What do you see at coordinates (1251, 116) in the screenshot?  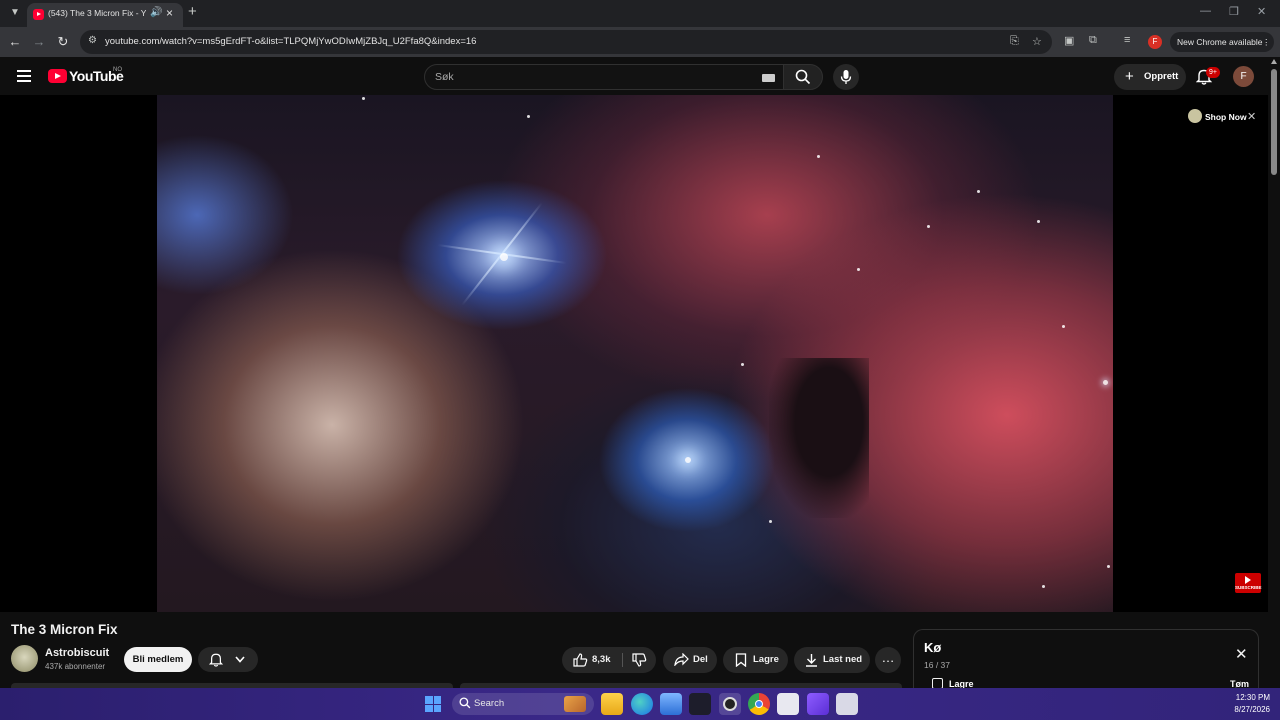 I see `close-ad-icon: ✕` at bounding box center [1251, 116].